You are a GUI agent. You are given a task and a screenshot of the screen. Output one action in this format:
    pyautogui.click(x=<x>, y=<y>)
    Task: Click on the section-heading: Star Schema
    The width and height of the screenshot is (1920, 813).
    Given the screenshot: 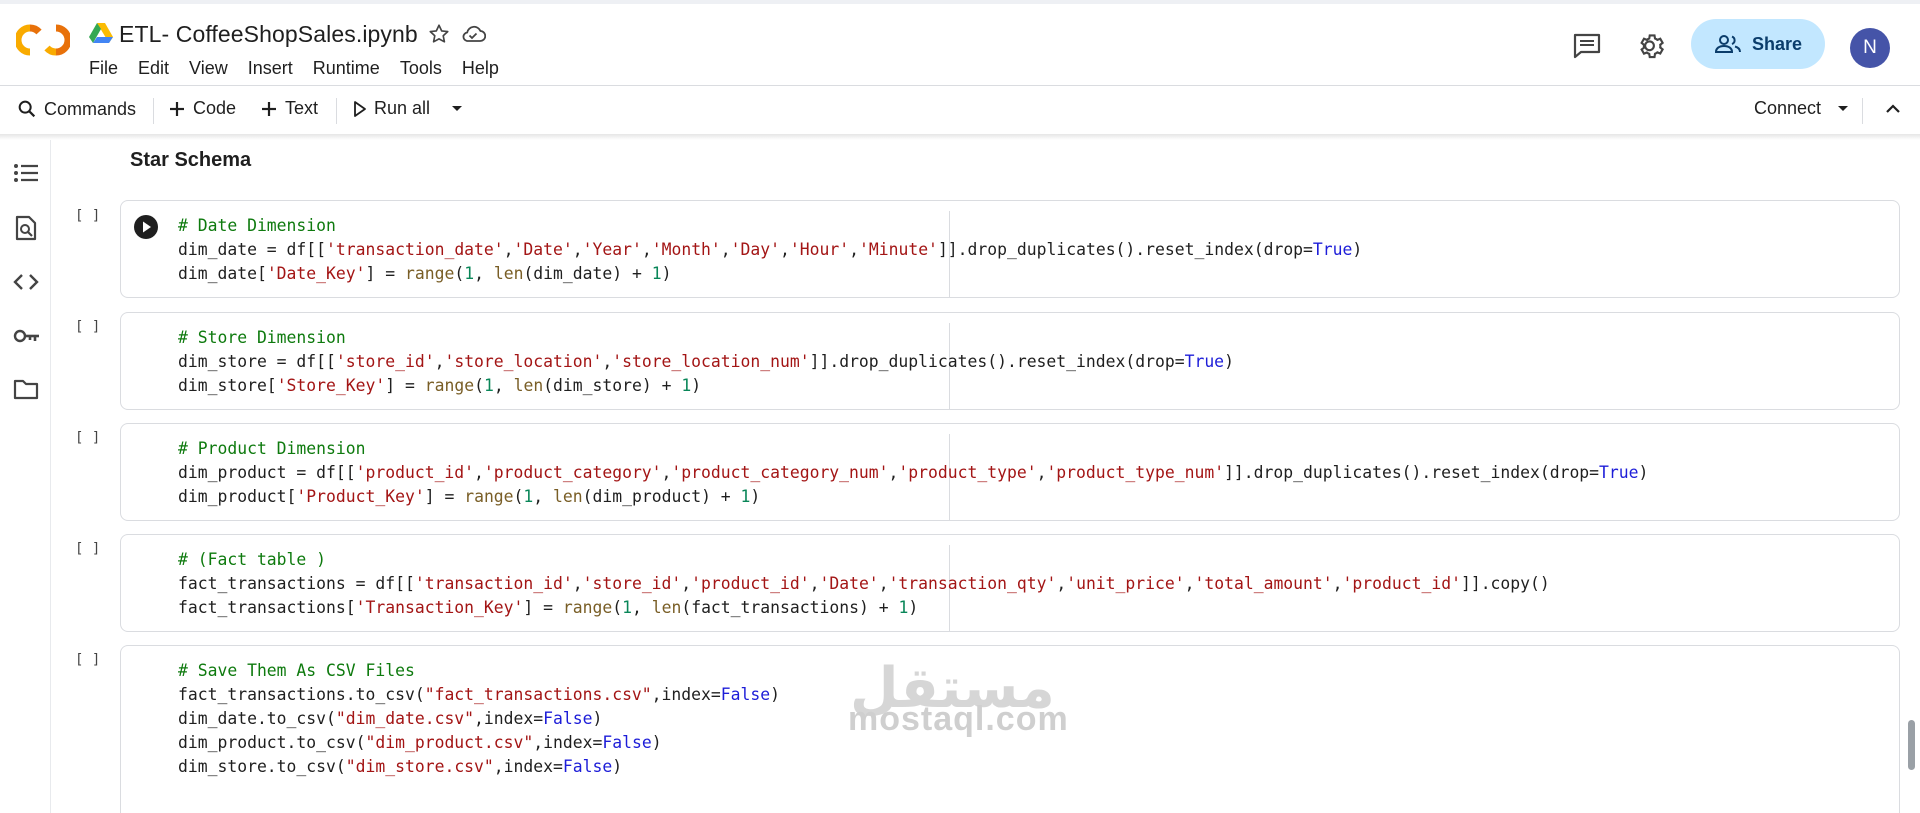 What is the action you would take?
    pyautogui.click(x=191, y=160)
    